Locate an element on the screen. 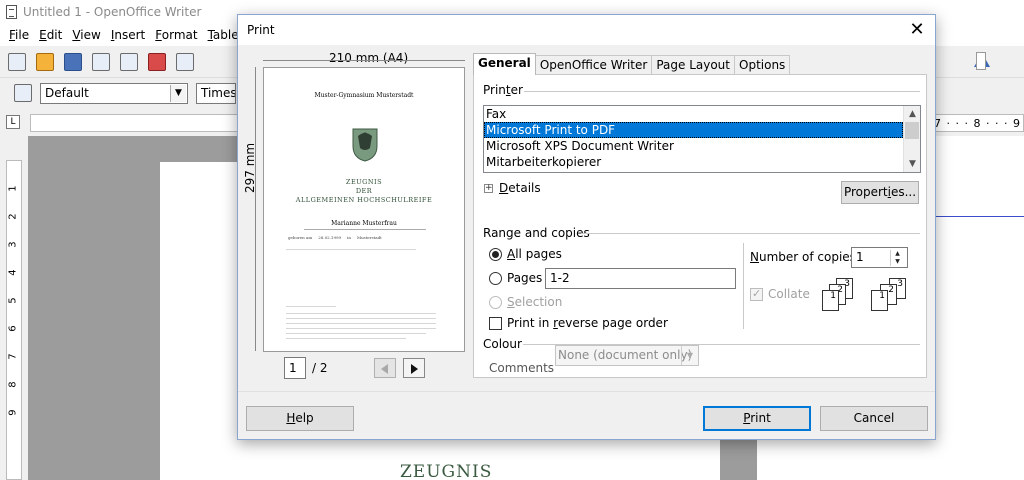 The image size is (1024, 480). printer-list-scrollbar: ▲ ▼ is located at coordinates (911, 139).